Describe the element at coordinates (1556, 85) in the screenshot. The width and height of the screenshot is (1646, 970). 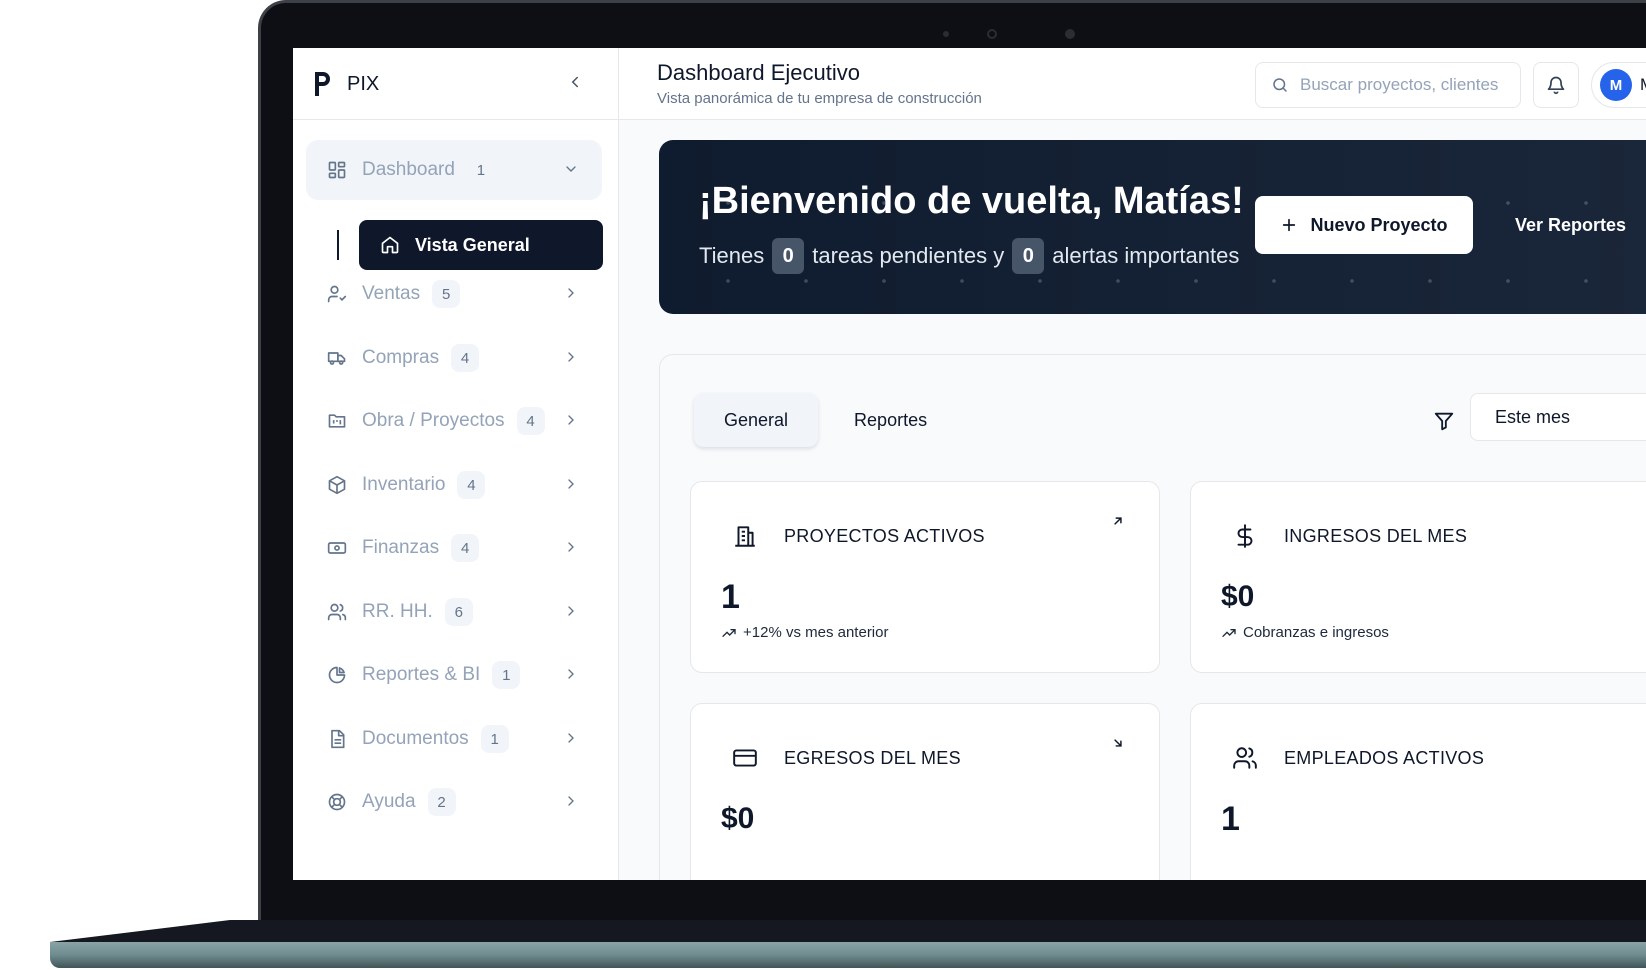
I see `notifications-button` at that location.